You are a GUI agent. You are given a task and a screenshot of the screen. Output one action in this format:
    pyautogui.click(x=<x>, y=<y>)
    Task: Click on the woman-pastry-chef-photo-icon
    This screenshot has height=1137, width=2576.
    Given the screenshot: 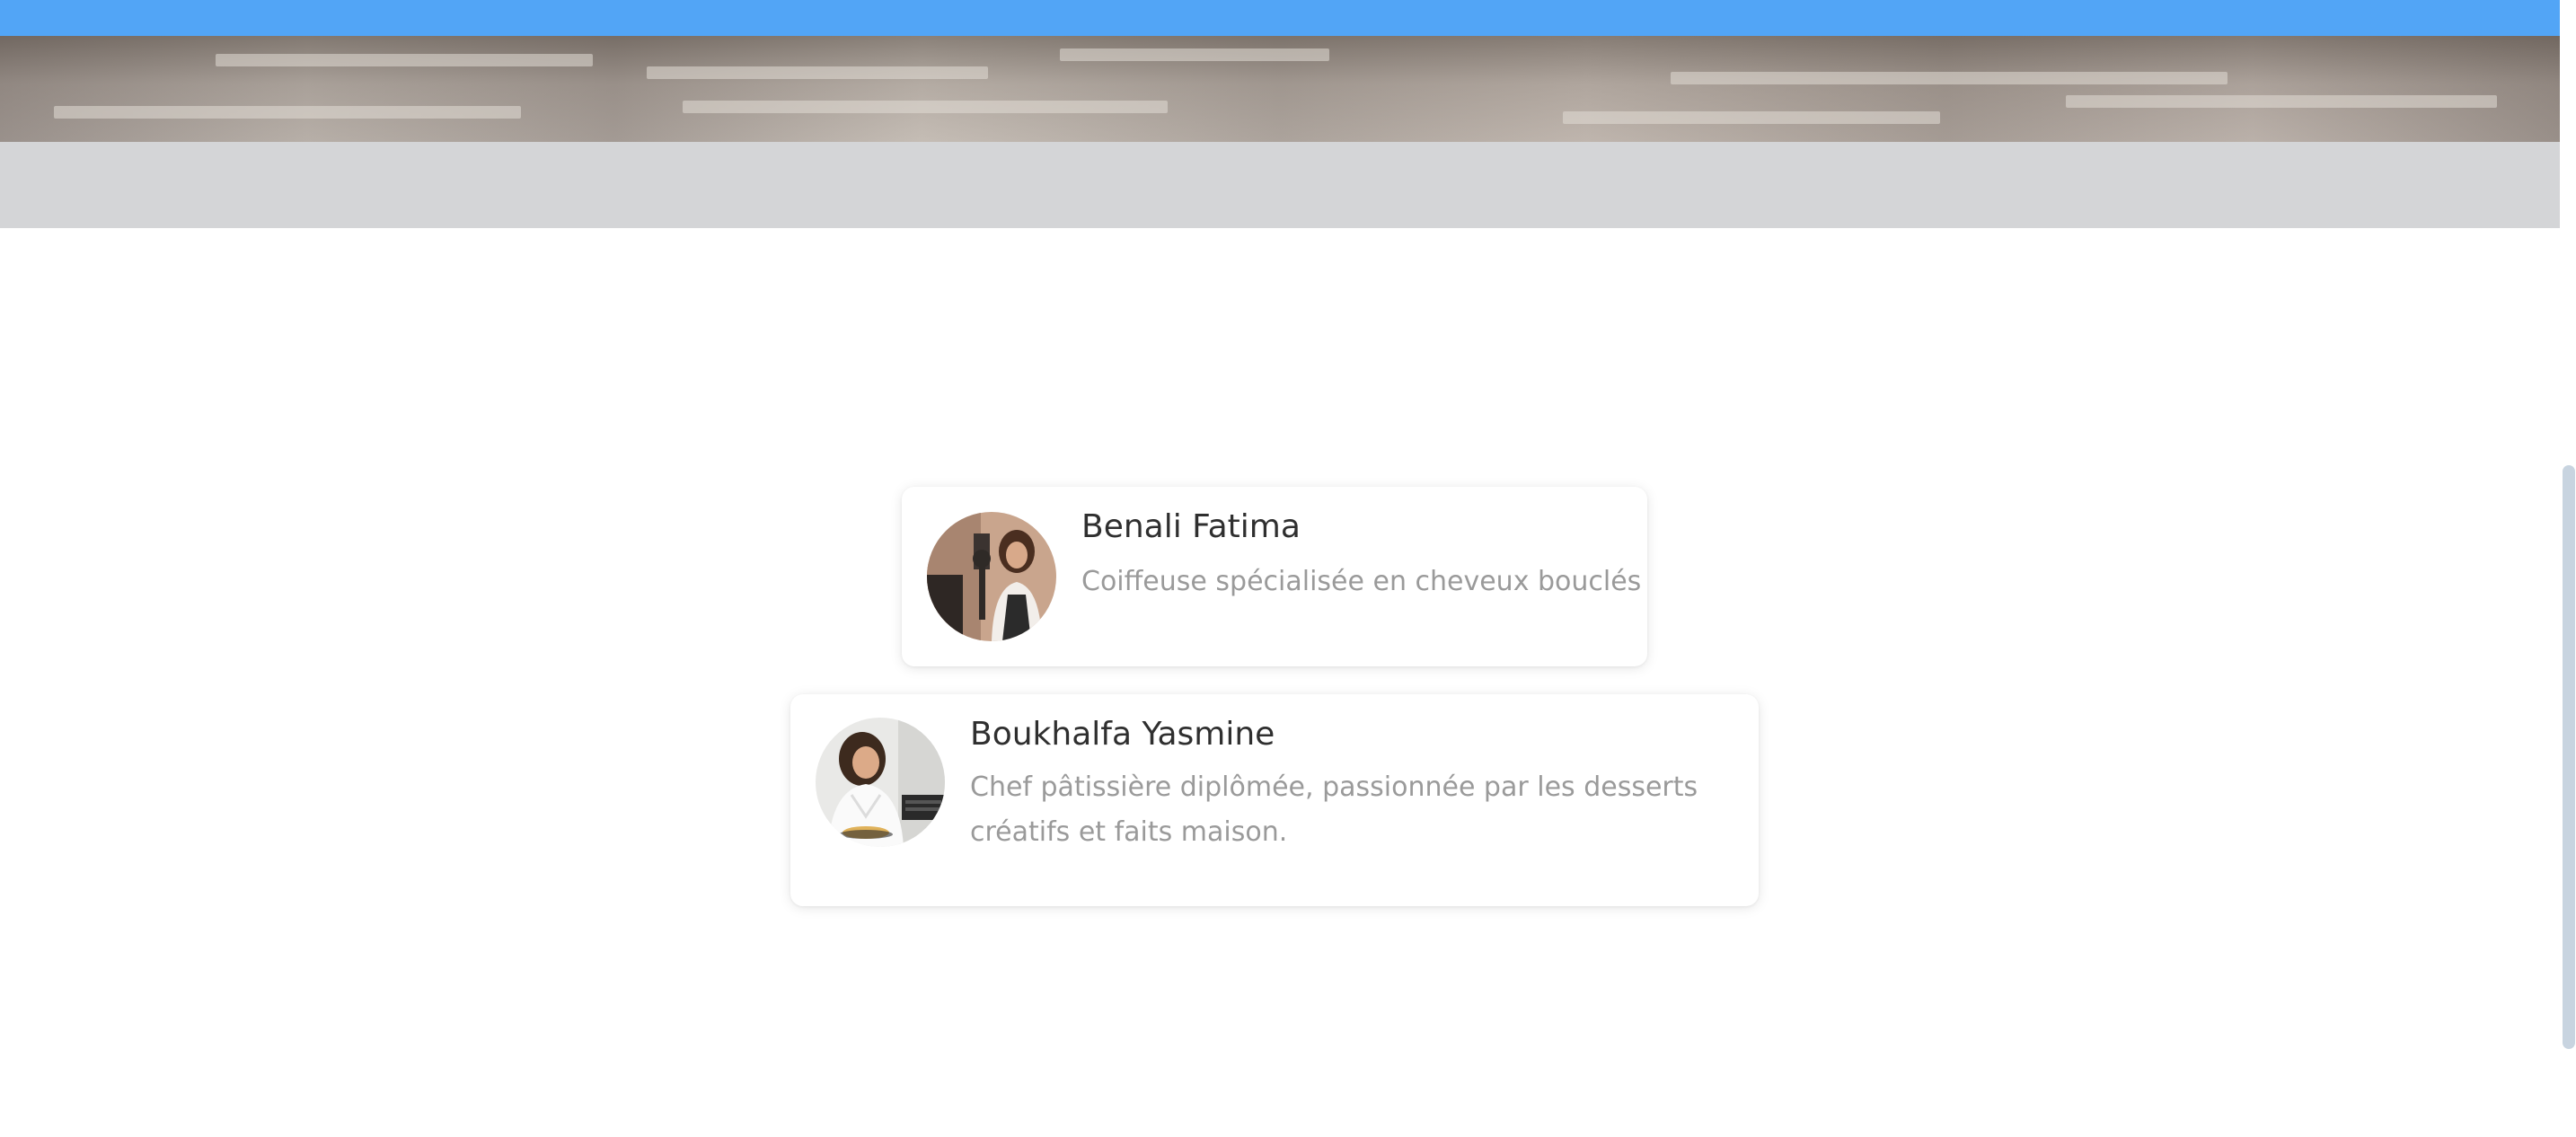 What is the action you would take?
    pyautogui.click(x=880, y=782)
    